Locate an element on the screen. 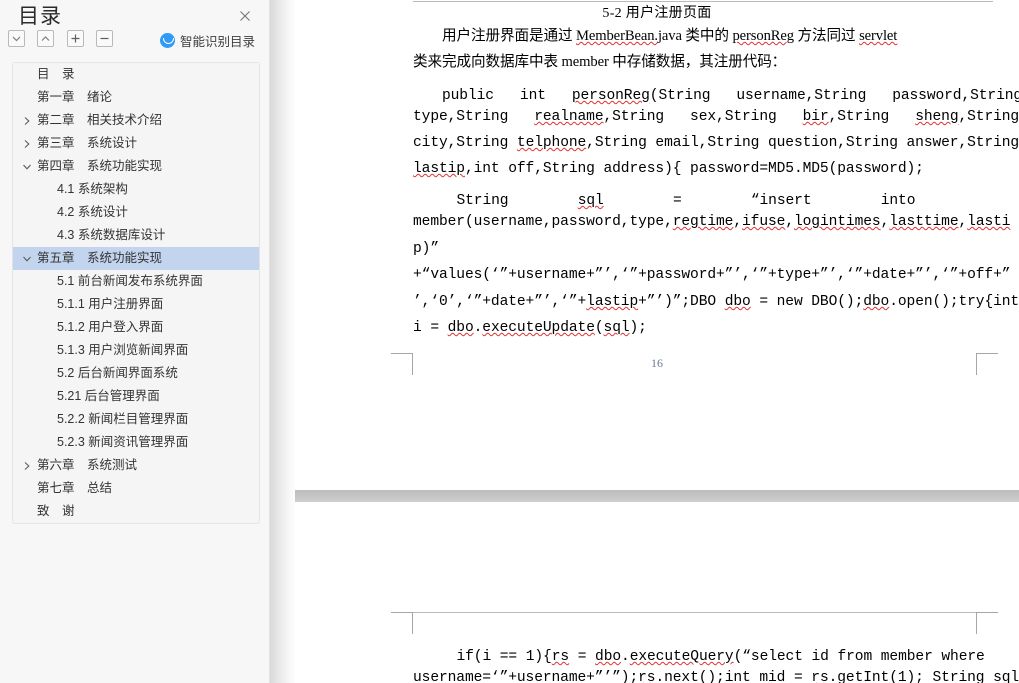 This screenshot has height=683, width=1019. page-separator is located at coordinates (657, 496).